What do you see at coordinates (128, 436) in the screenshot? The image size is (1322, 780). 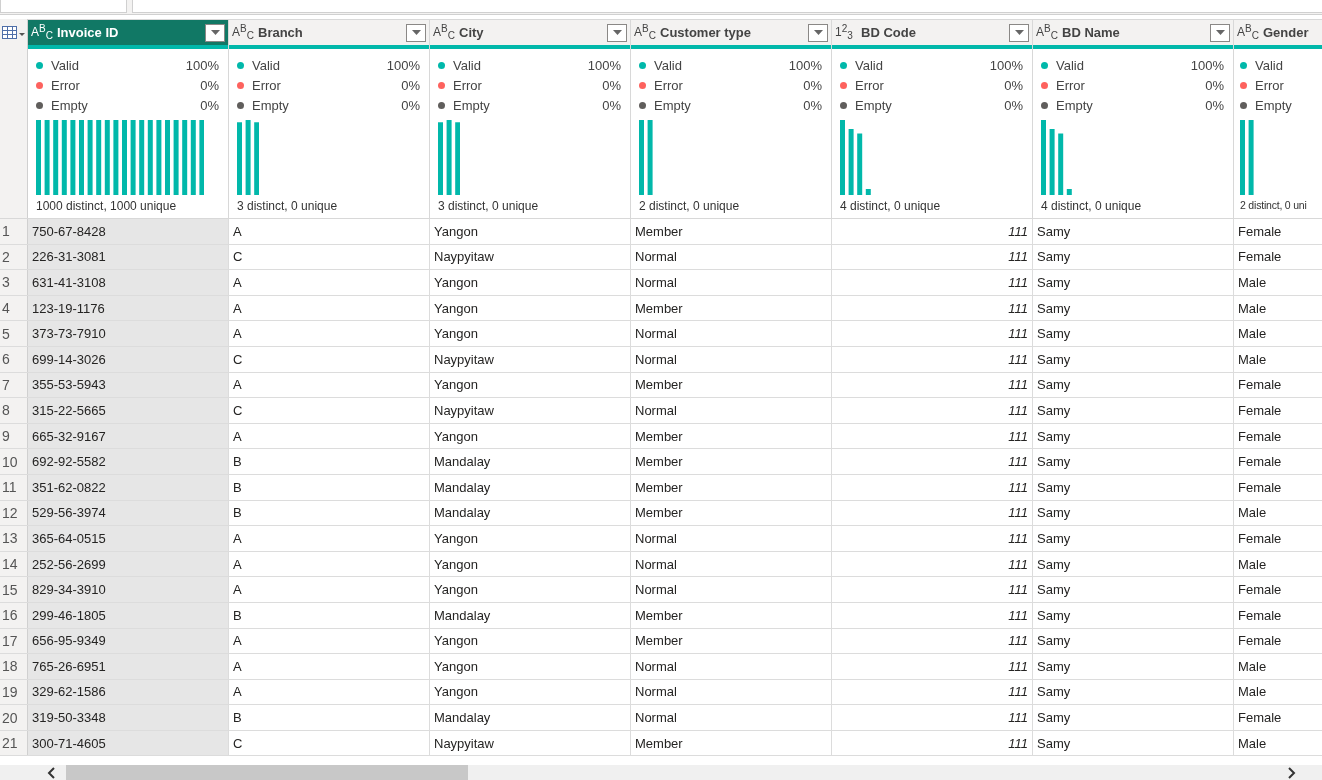 I see `table-cell: 665-32-9167` at bounding box center [128, 436].